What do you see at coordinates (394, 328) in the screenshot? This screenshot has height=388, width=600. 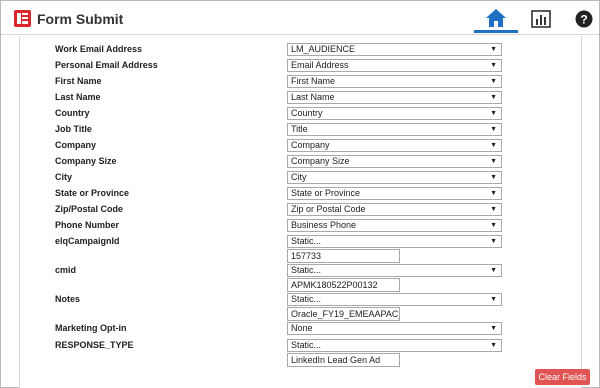 I see `field-mapping-select: None ▼` at bounding box center [394, 328].